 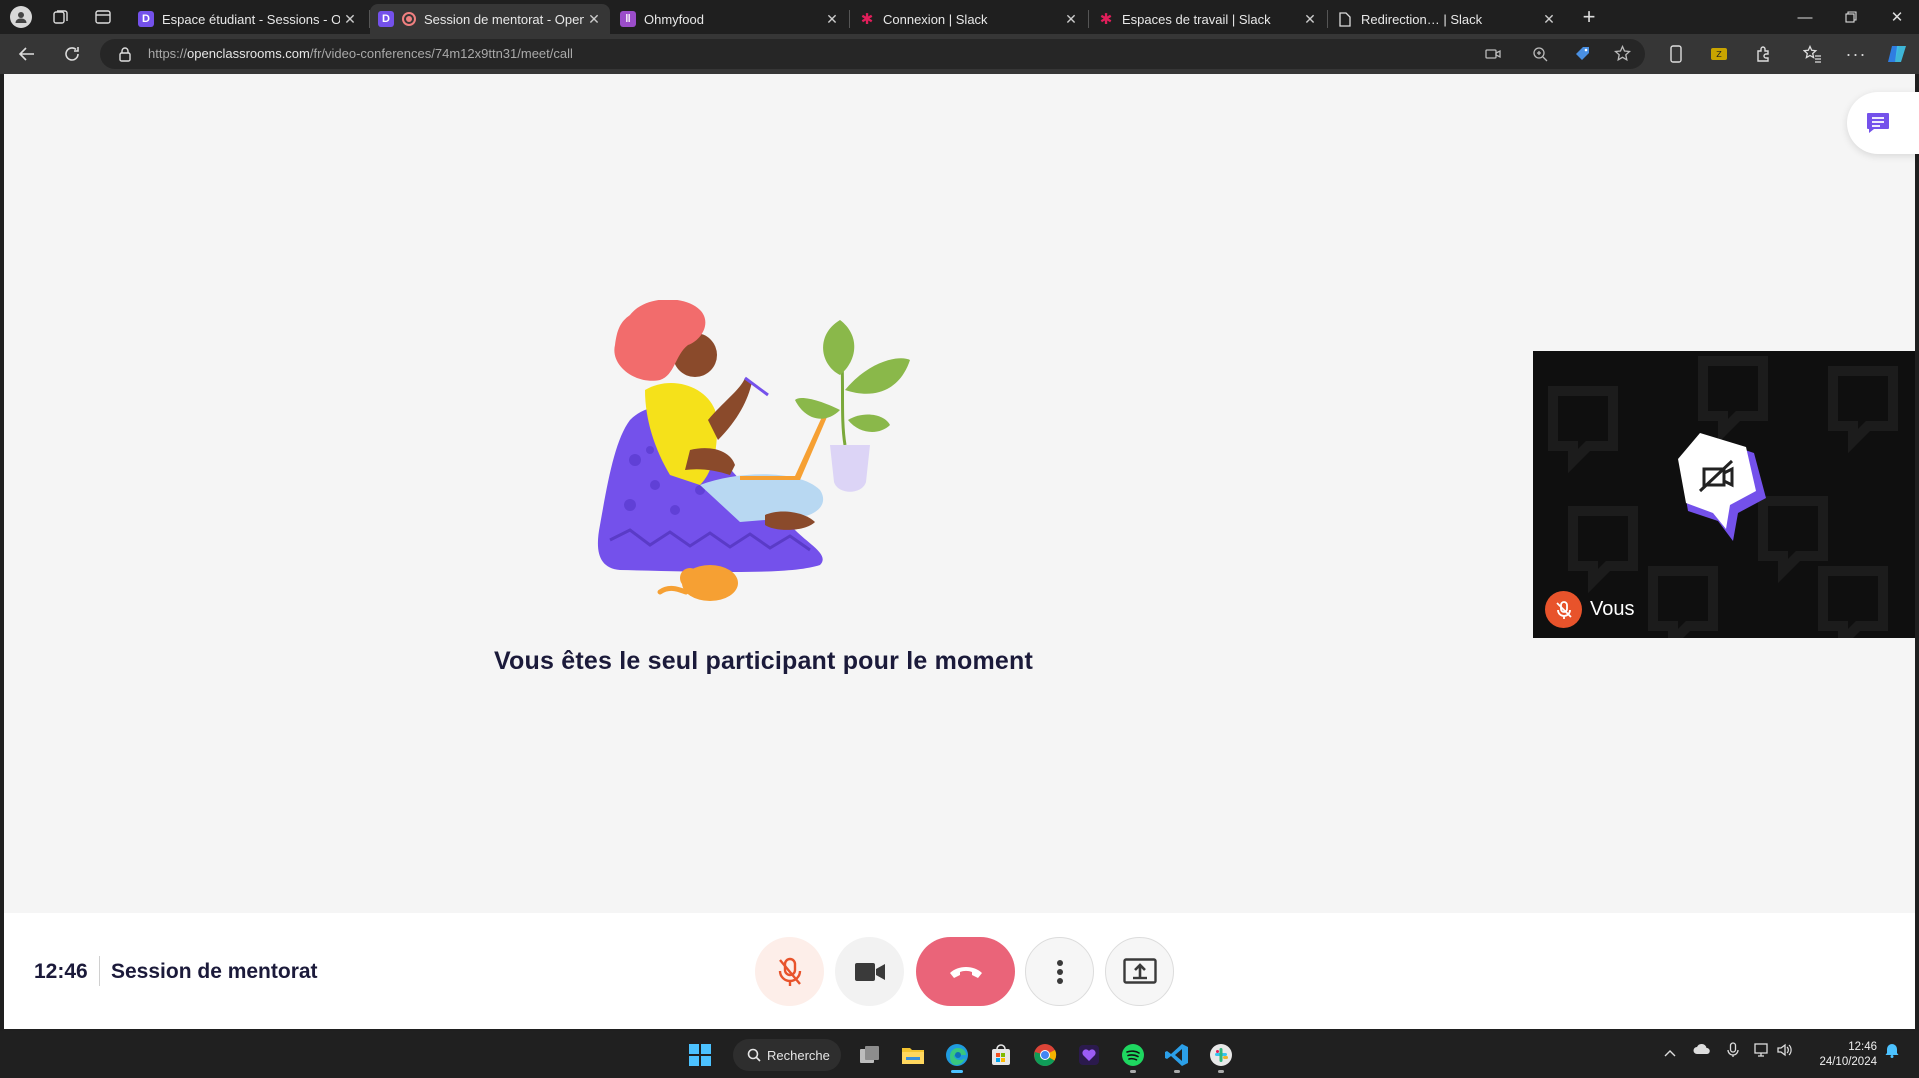 I want to click on restore-button, so click(x=1851, y=17).